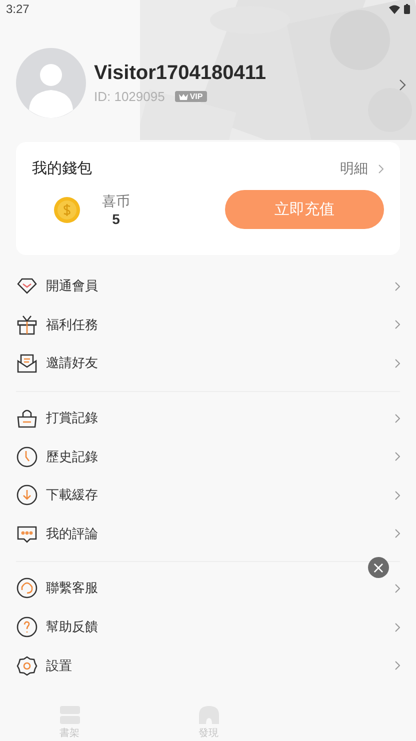 Image resolution: width=416 pixels, height=741 pixels. Describe the element at coordinates (72, 627) in the screenshot. I see `menu-item: 幫助反饋` at that location.